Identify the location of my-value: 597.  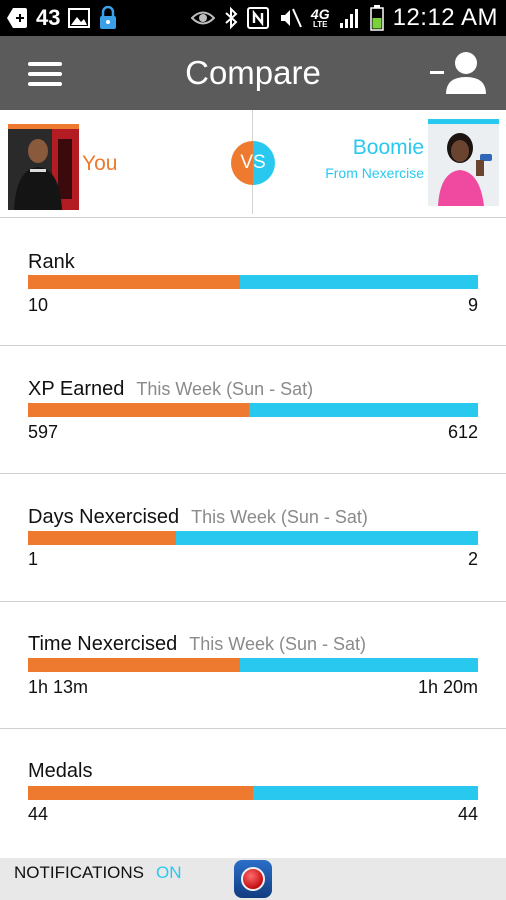
(43, 432).